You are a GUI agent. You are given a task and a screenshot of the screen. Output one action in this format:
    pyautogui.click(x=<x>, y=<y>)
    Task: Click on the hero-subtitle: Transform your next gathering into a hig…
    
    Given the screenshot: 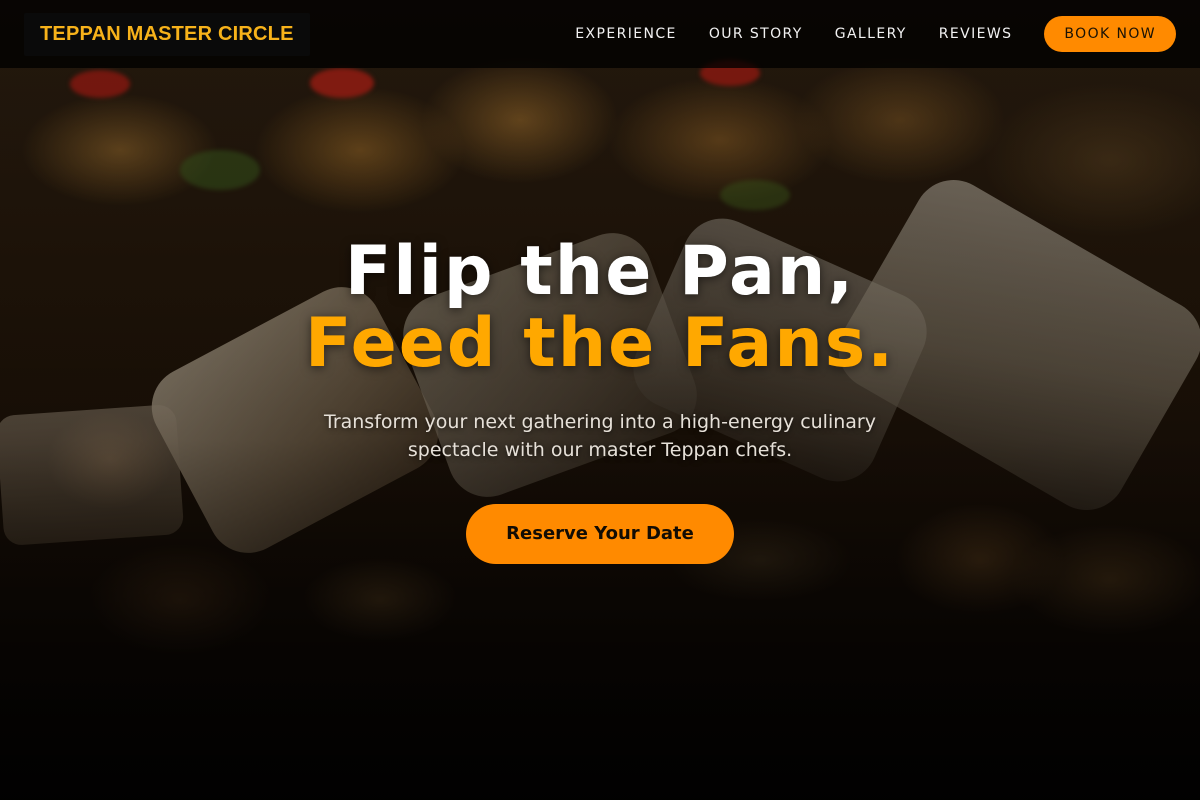 What is the action you would take?
    pyautogui.click(x=600, y=436)
    